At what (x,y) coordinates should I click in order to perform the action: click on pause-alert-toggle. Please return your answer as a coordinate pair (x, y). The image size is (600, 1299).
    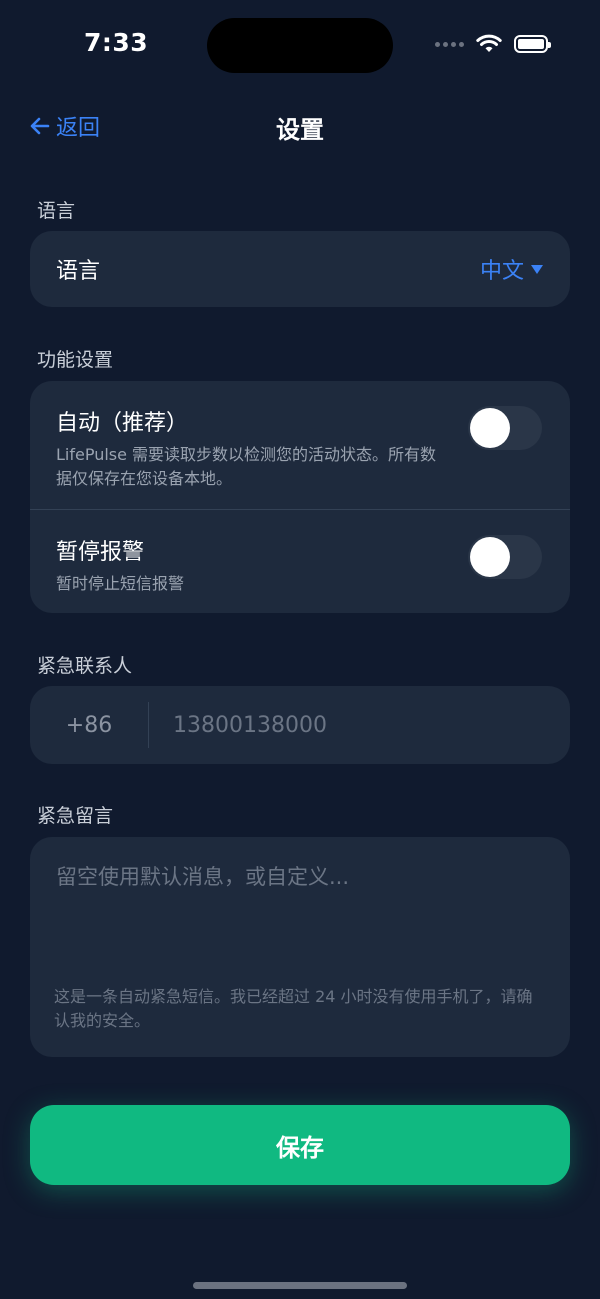
    Looking at the image, I should click on (505, 557).